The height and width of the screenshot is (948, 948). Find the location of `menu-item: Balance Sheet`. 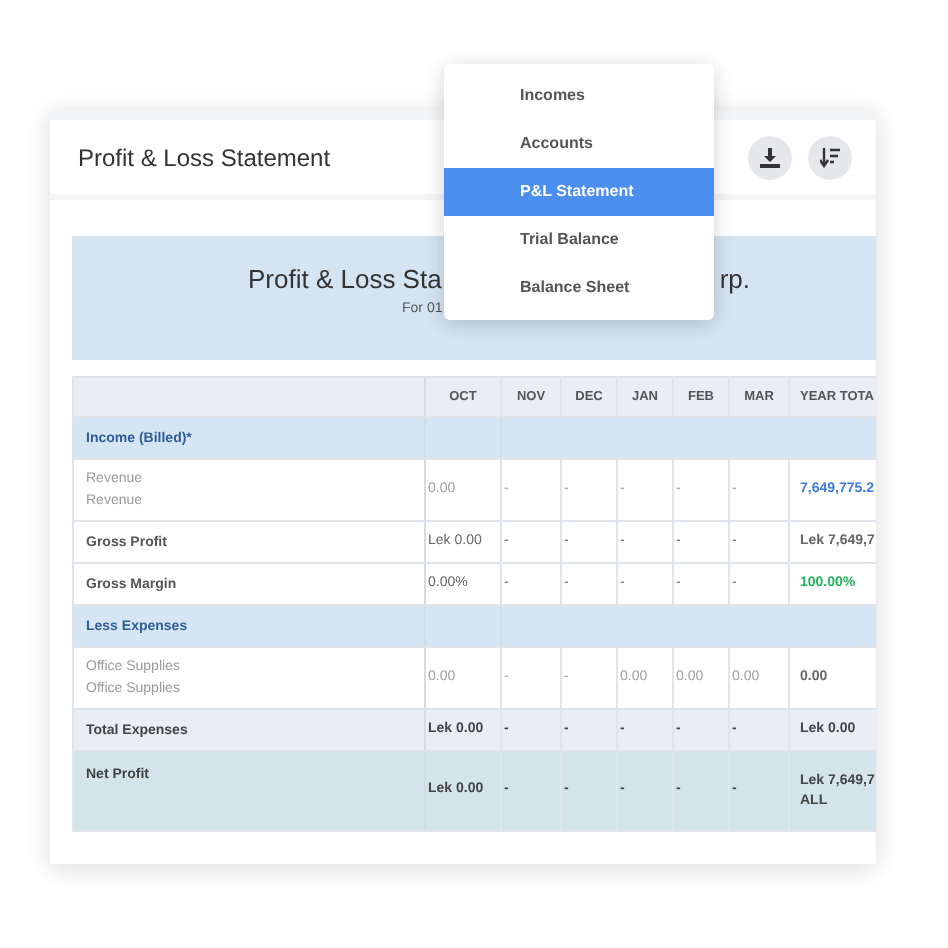

menu-item: Balance Sheet is located at coordinates (579, 288).